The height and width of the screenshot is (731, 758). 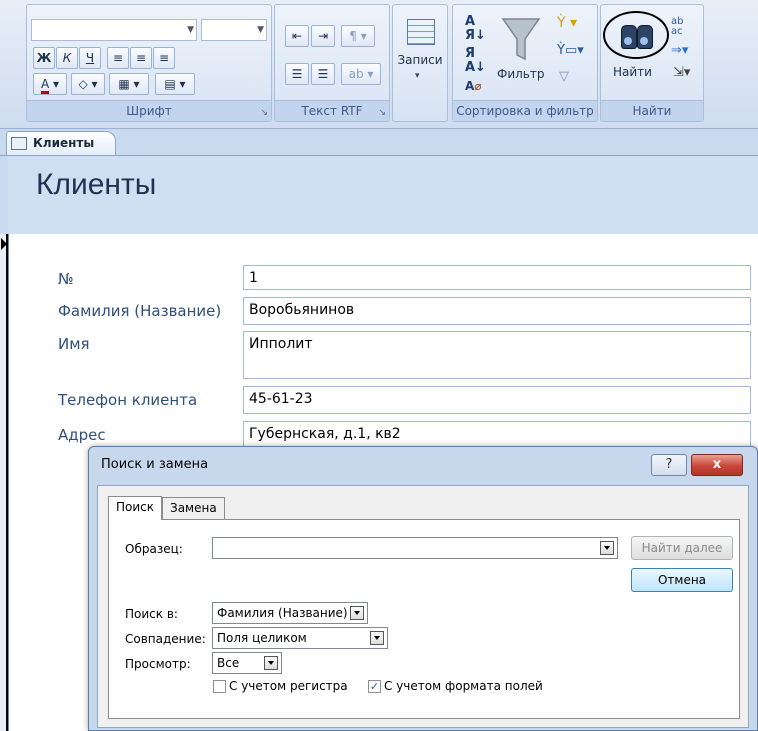 What do you see at coordinates (165, 639) in the screenshot?
I see `match-label: Совпадение:` at bounding box center [165, 639].